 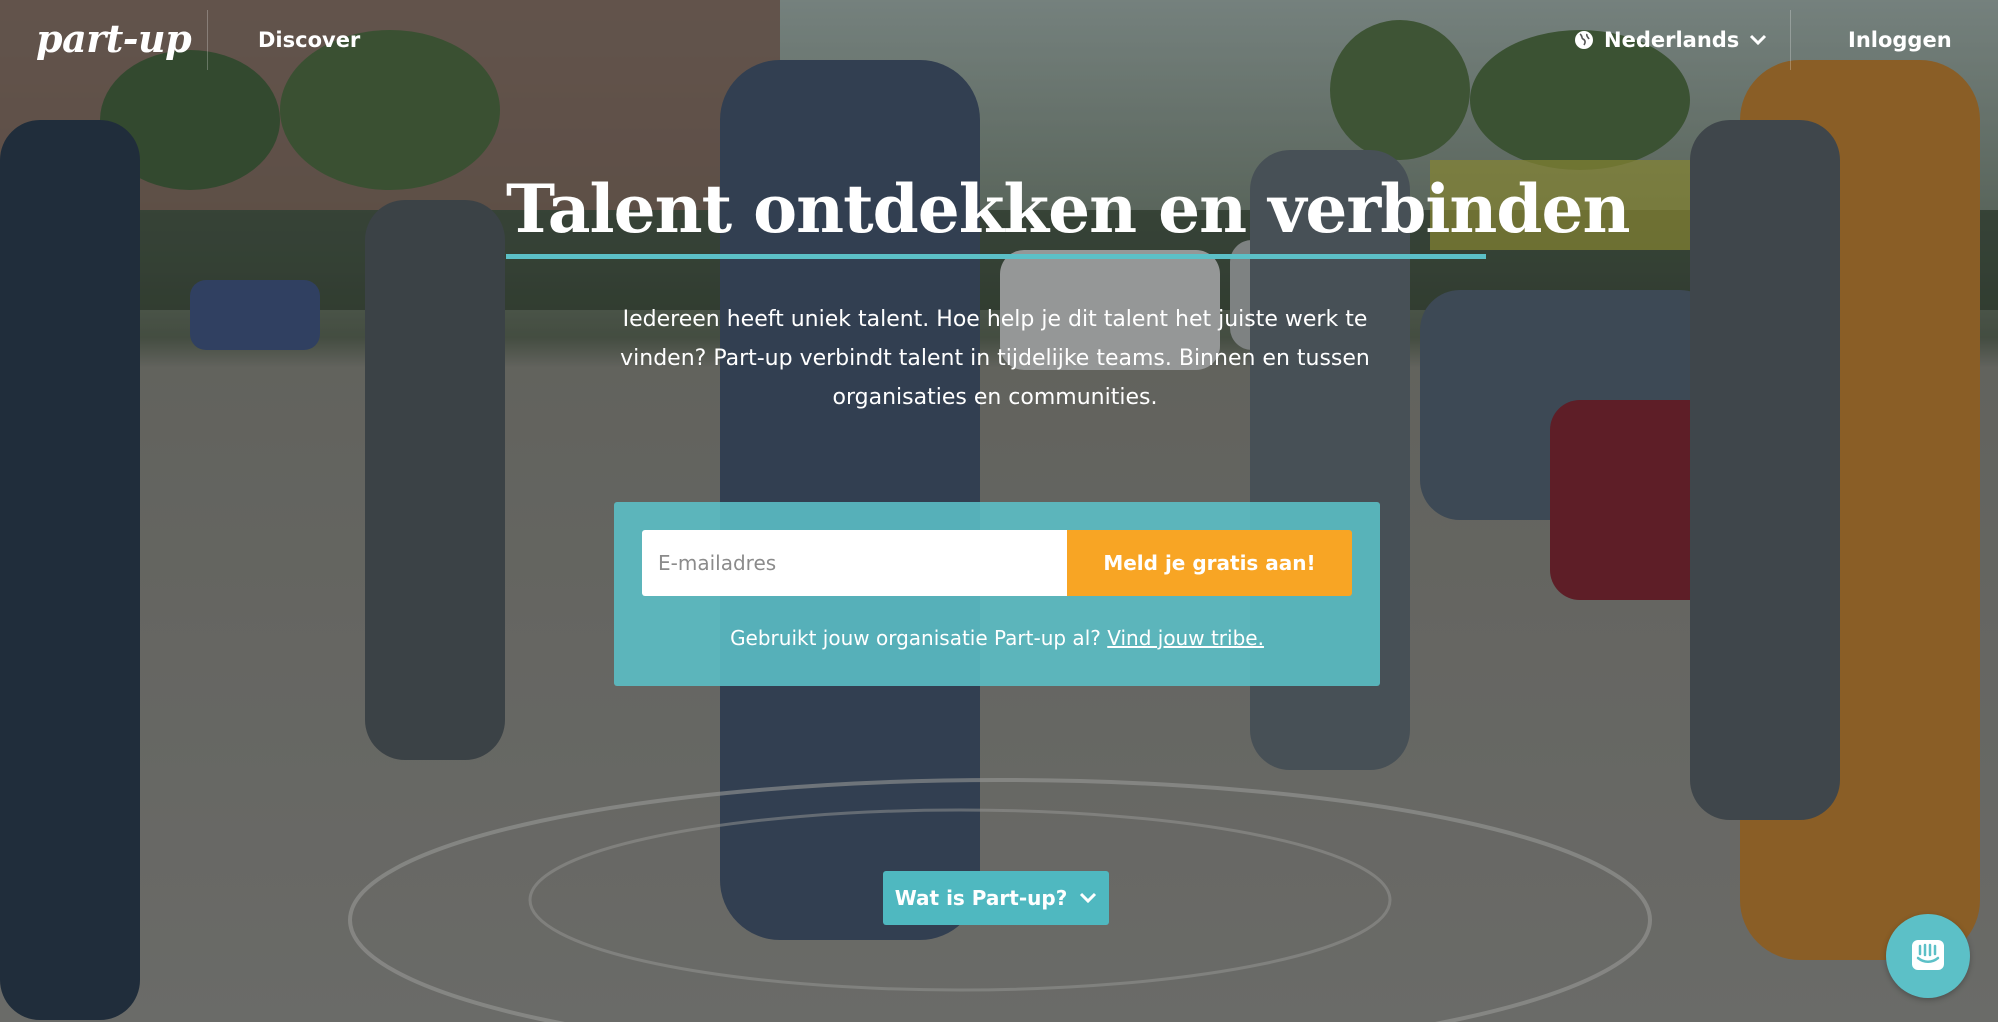 I want to click on chat-launcher-button, so click(x=1928, y=956).